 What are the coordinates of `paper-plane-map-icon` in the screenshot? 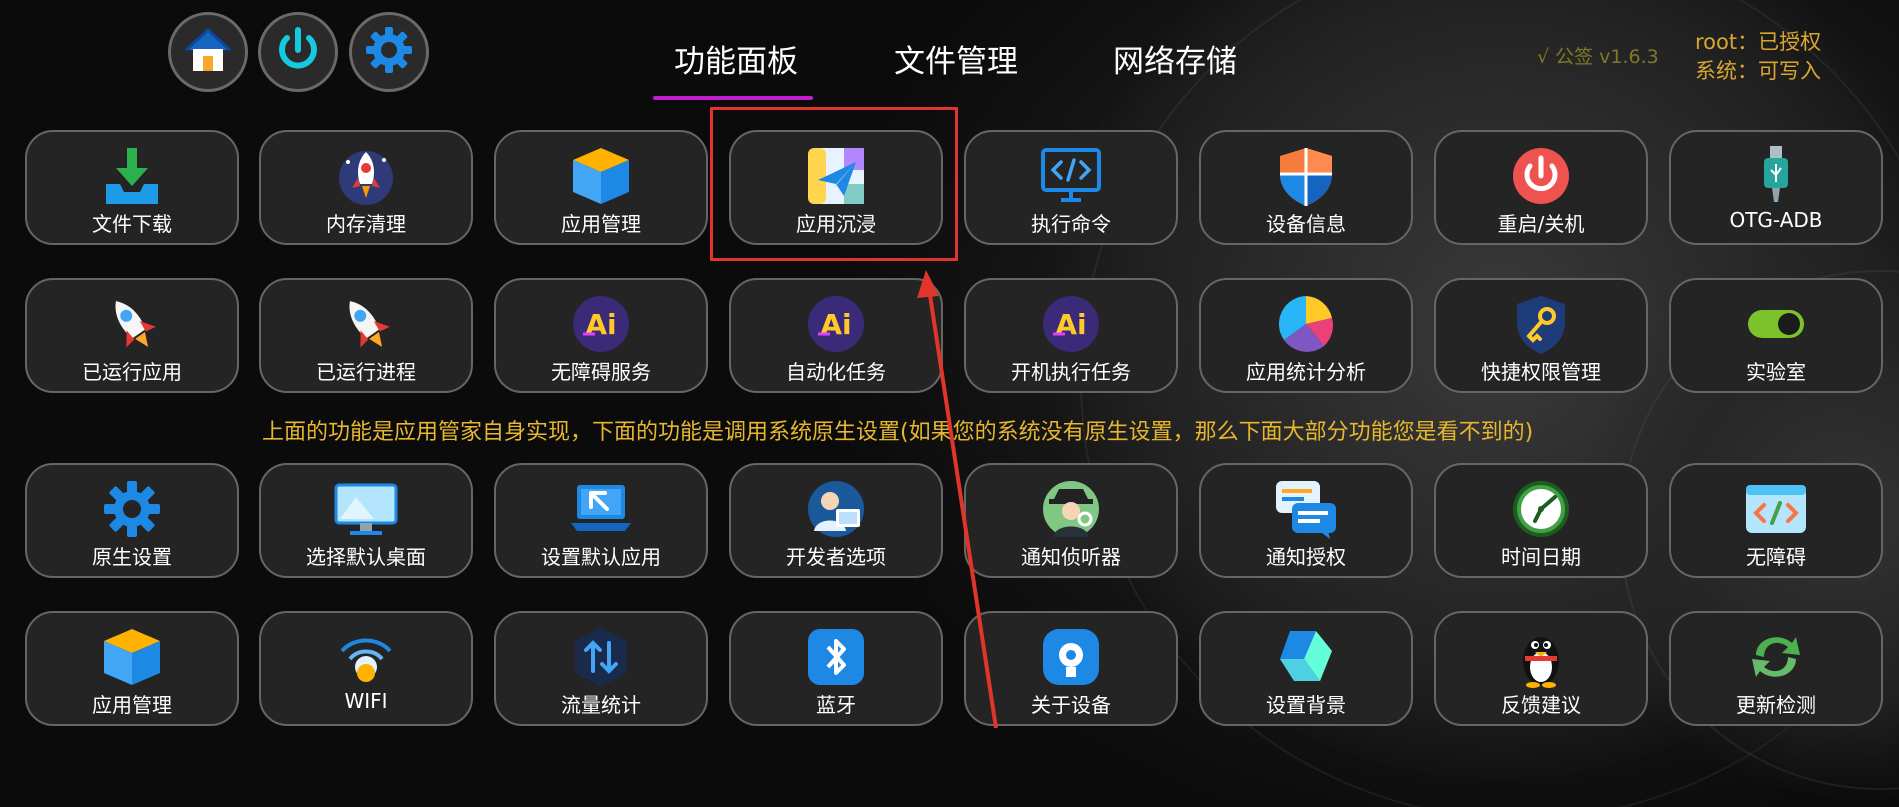 It's located at (836, 176).